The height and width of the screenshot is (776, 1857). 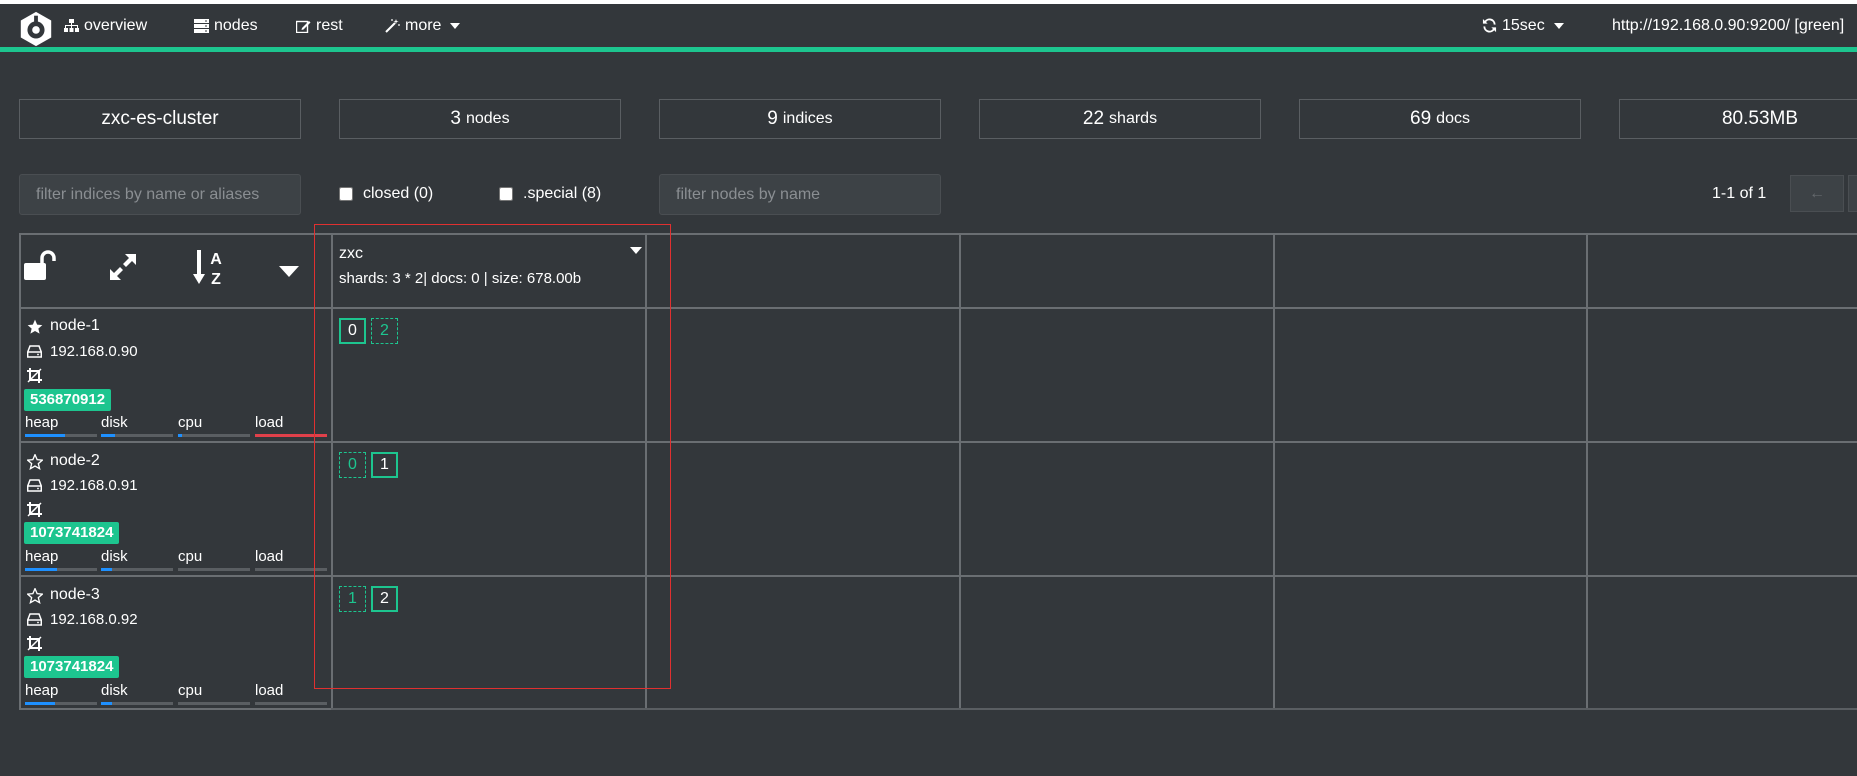 What do you see at coordinates (210, 268) in the screenshot?
I see `sort-alpha-icon: A Z` at bounding box center [210, 268].